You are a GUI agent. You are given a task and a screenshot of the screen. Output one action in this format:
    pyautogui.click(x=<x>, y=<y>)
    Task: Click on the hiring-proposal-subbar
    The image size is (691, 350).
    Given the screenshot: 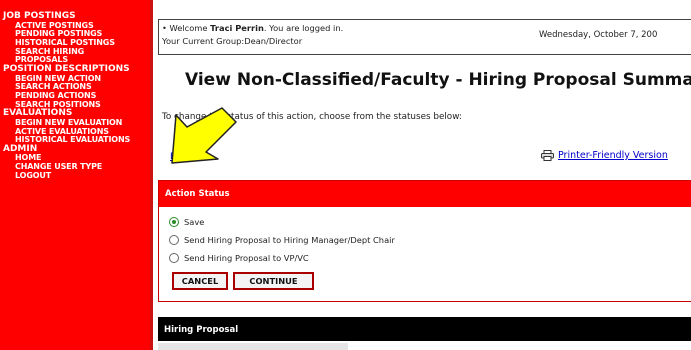 What is the action you would take?
    pyautogui.click(x=253, y=346)
    